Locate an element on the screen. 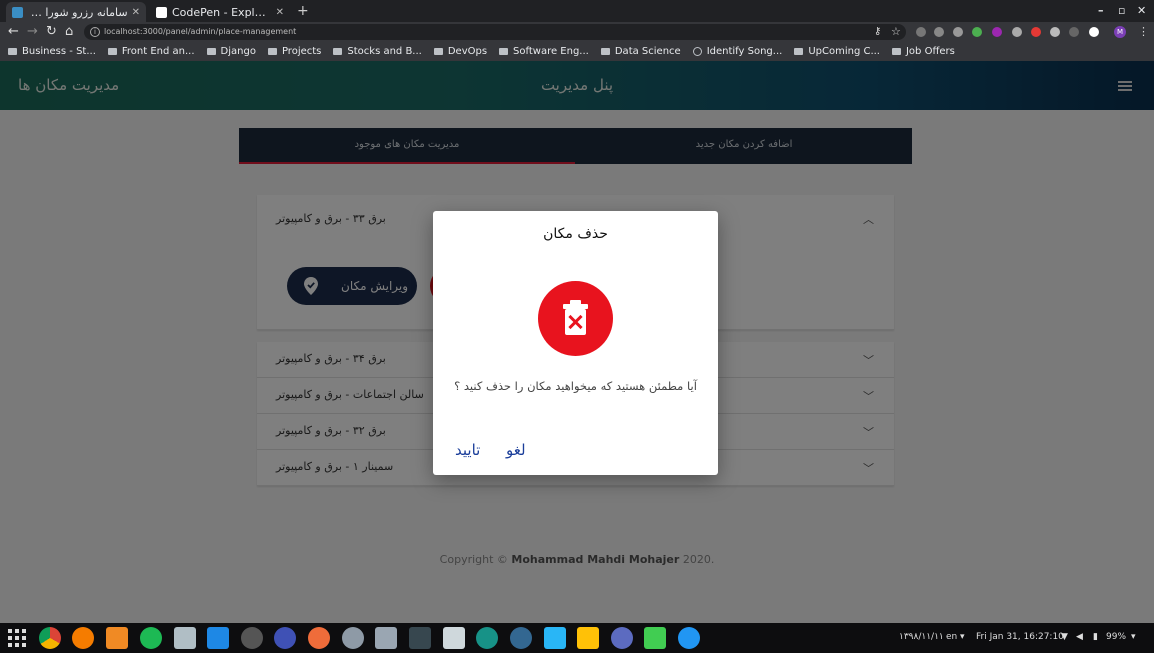  tab-title: سامانه رزرو شورا ها ، سم.. is located at coordinates (78, 12).